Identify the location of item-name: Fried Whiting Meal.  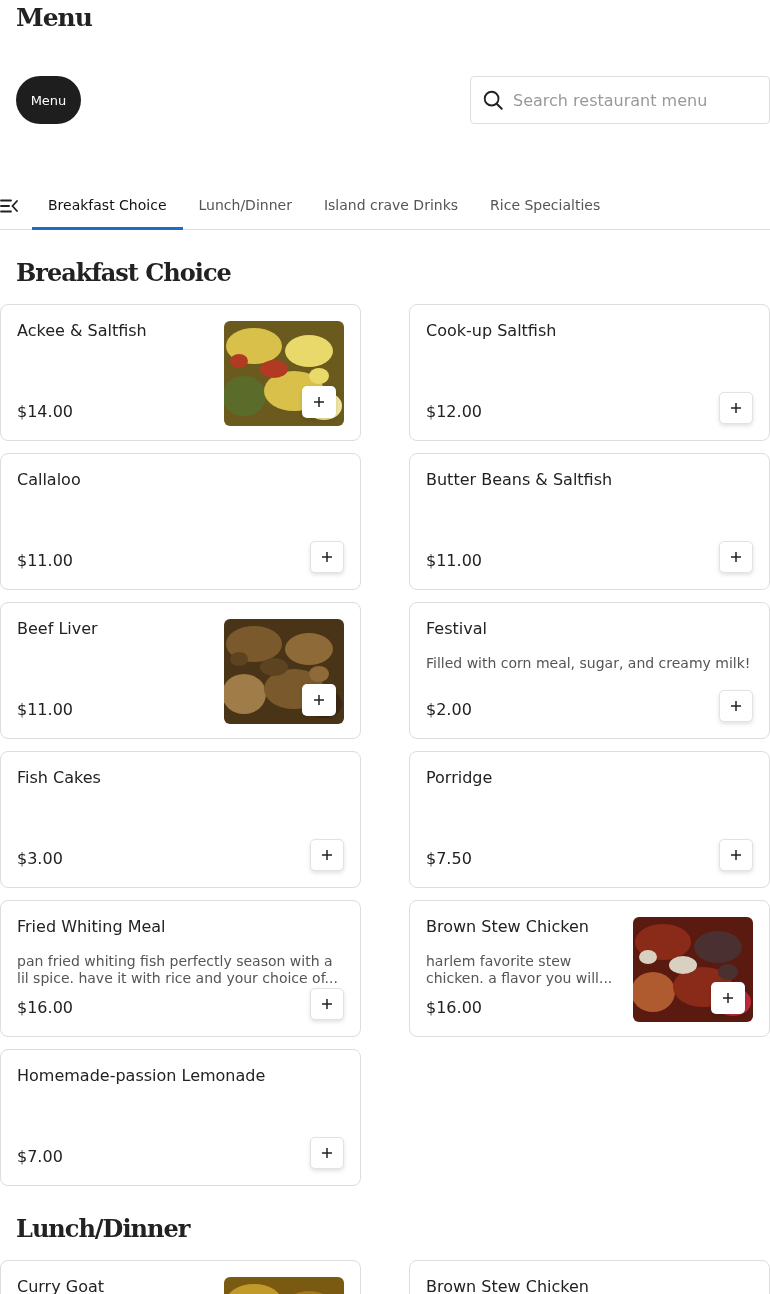
(92, 927).